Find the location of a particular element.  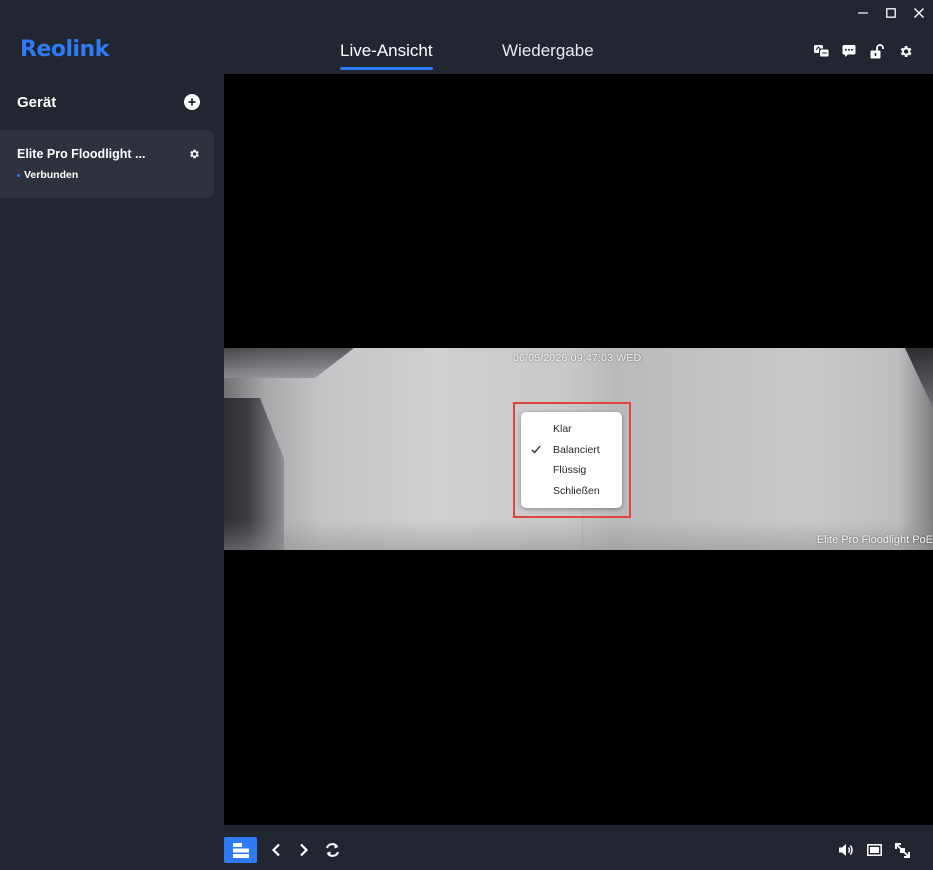

device-settings-button is located at coordinates (194, 153).